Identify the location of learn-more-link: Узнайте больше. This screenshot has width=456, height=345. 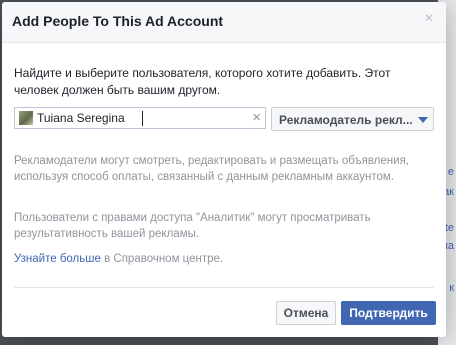
(57, 259).